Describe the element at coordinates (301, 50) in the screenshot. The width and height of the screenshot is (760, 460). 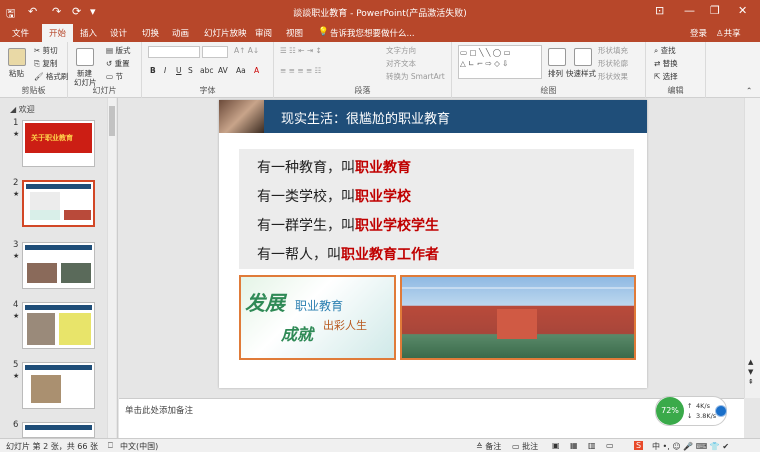
I see `bullets-icon: ☰ ☷ ⇤ ⇥ ↕` at that location.